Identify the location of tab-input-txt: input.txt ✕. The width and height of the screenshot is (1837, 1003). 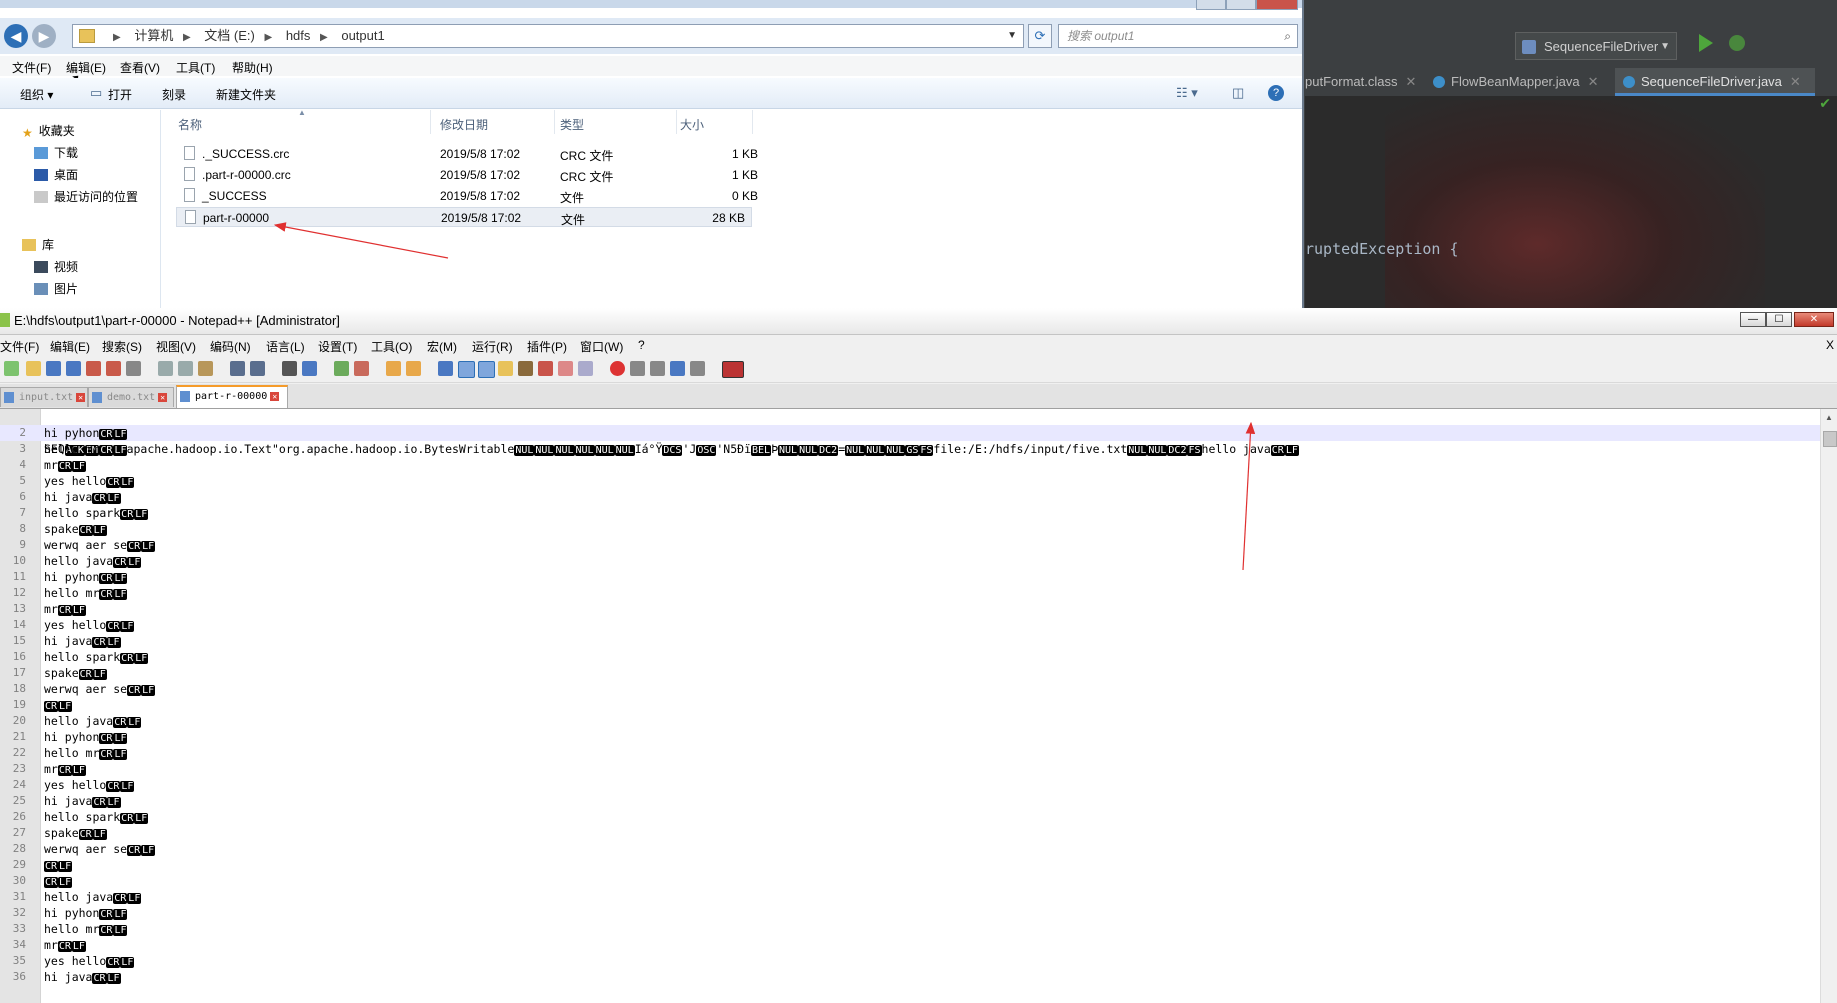
(44, 397).